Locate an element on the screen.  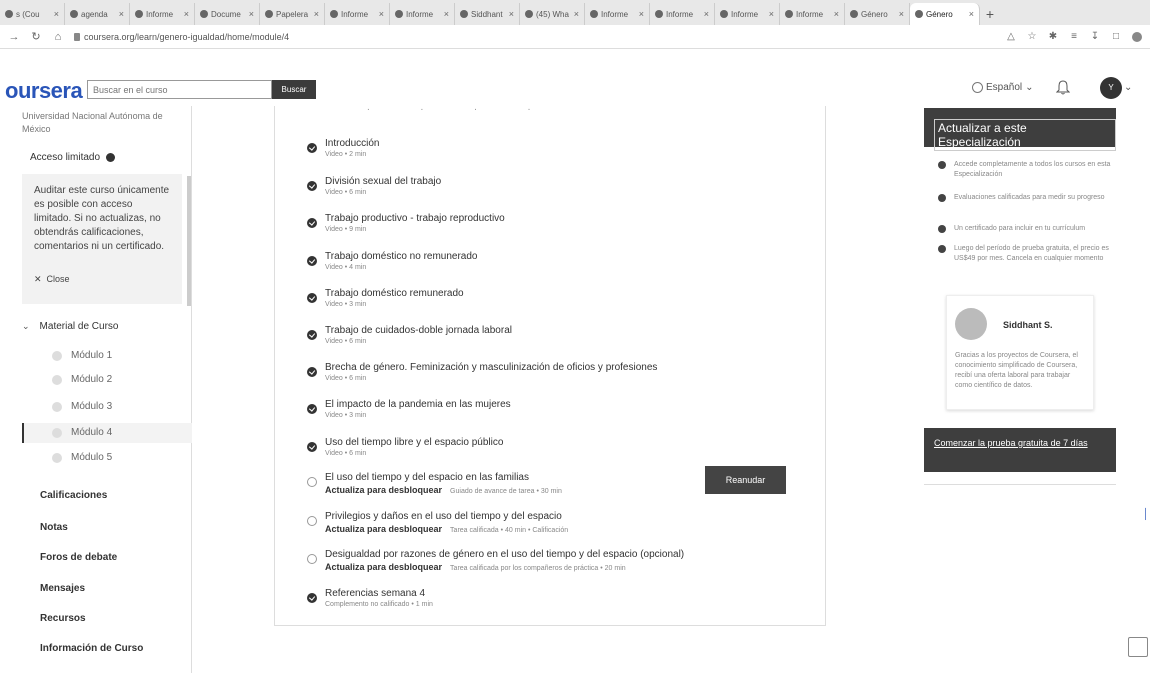
sidebar-item-resources: Recursos is located at coordinates (63, 618).